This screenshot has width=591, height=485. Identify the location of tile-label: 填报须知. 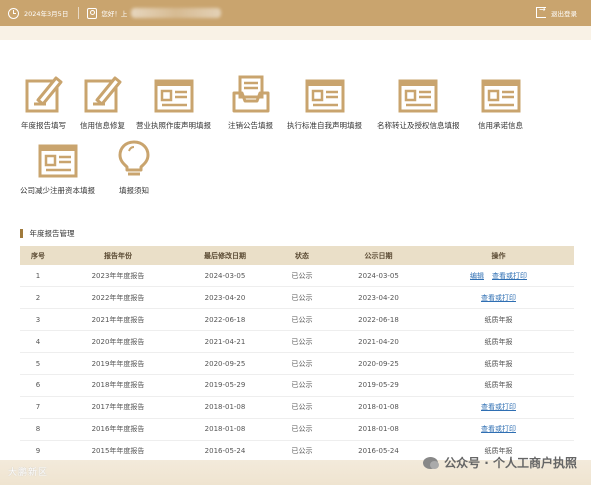
(134, 190).